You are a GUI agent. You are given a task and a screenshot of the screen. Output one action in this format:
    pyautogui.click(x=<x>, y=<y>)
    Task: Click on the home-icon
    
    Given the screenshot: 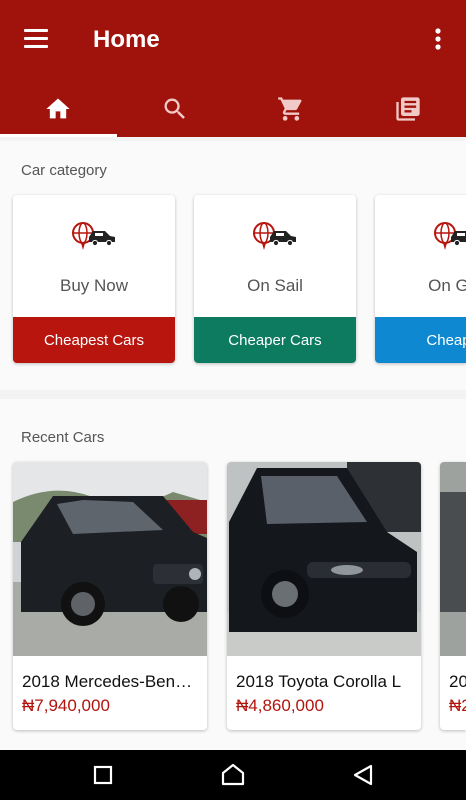 What is the action you would take?
    pyautogui.click(x=58, y=108)
    